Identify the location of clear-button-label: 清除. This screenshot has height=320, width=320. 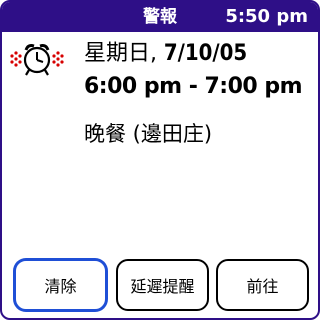
(60, 286).